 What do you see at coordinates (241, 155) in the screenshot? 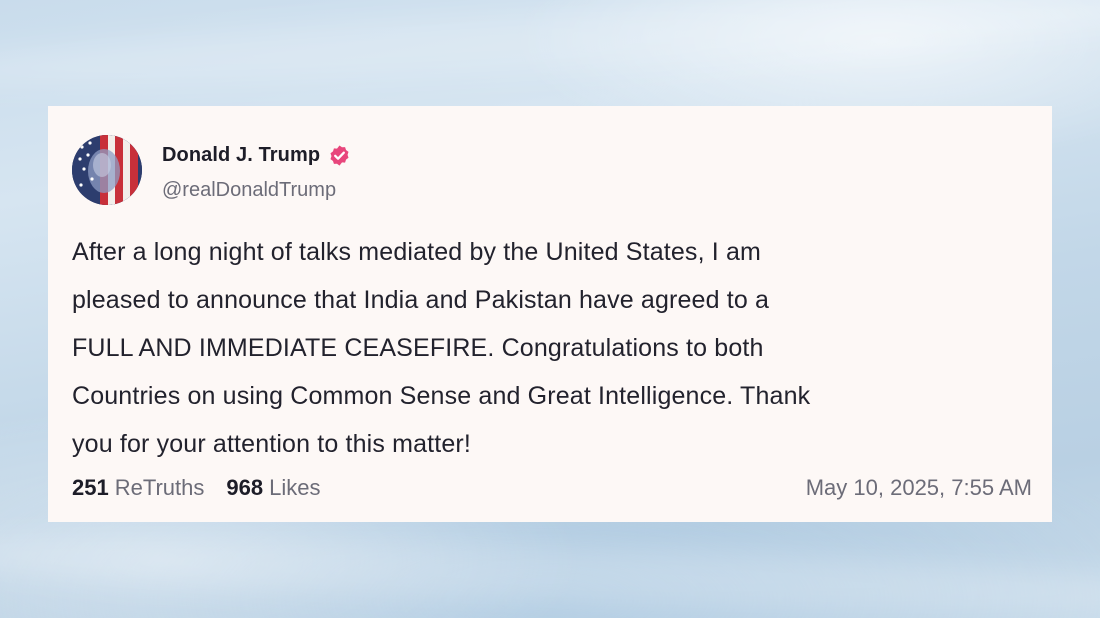
I see `author-display-name: Donald J. Trump` at bounding box center [241, 155].